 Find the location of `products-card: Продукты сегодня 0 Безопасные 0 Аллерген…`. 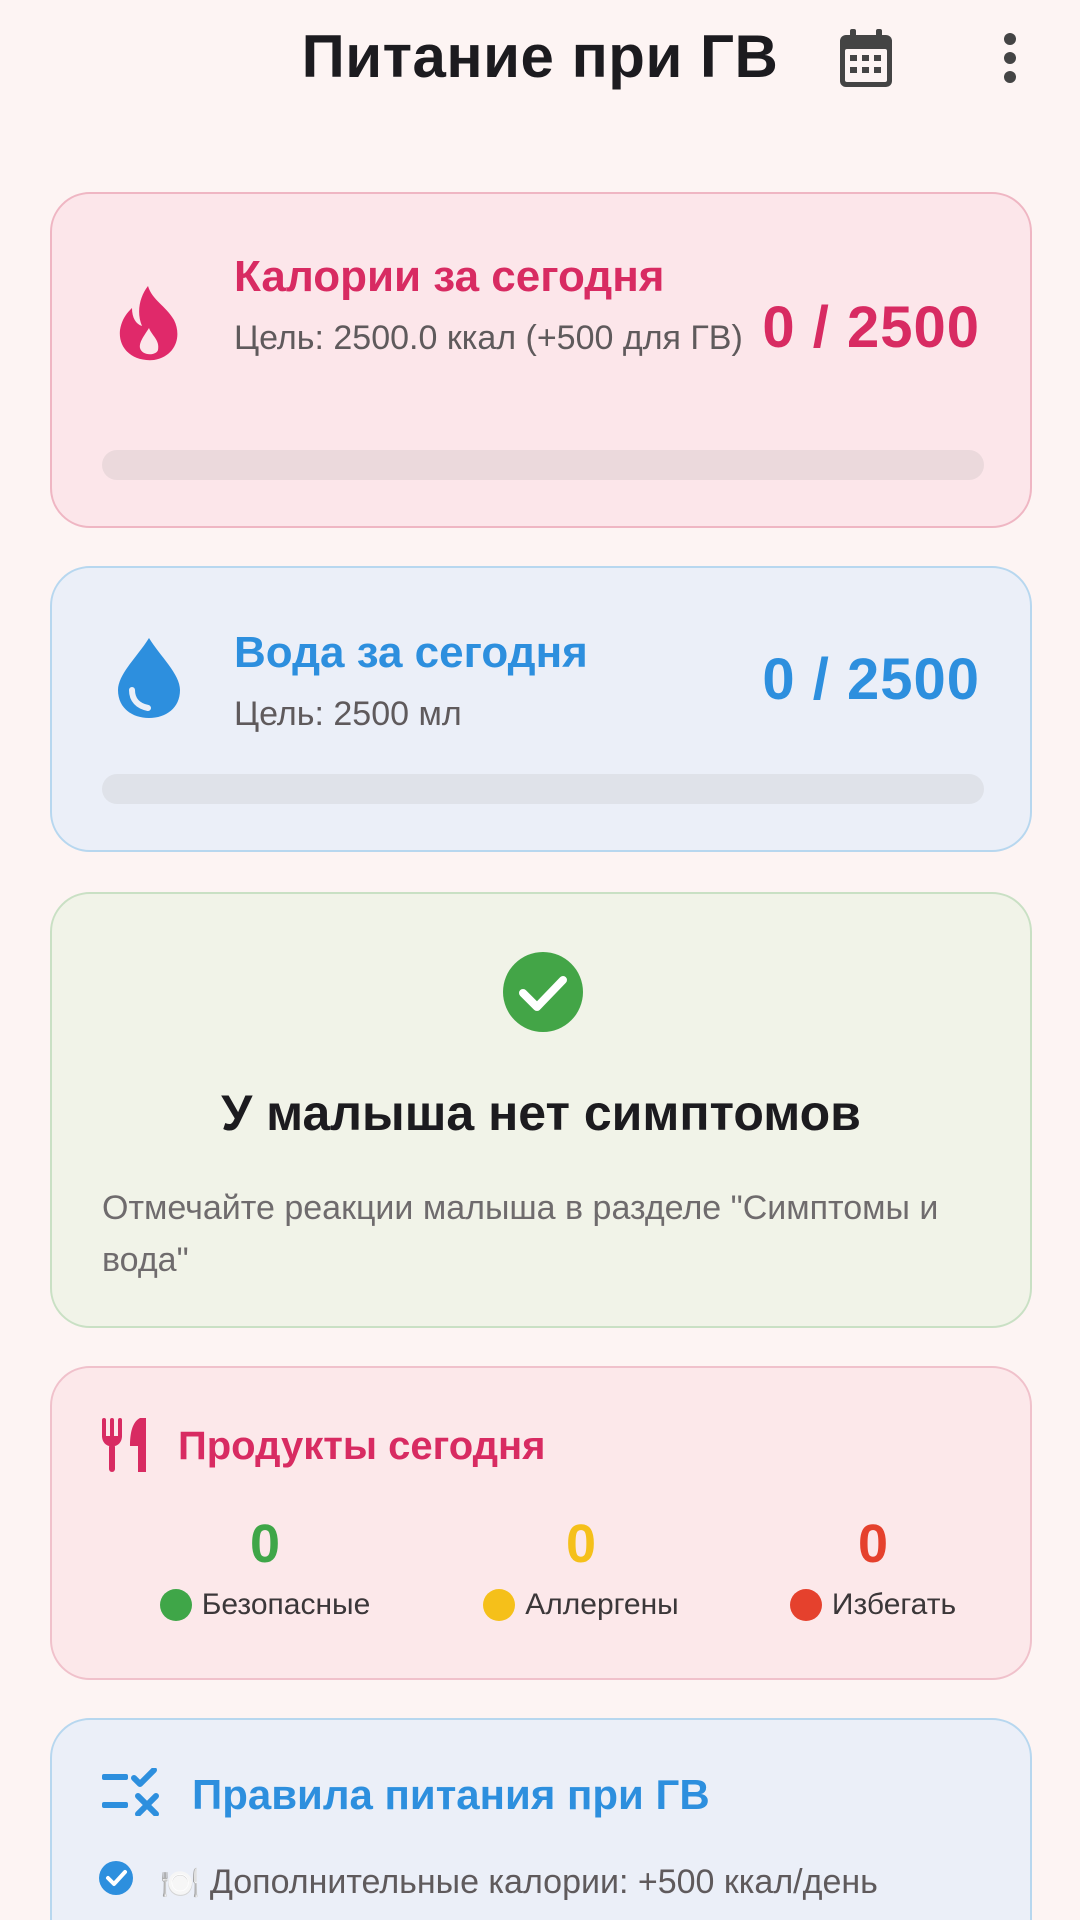

products-card: Продукты сегодня 0 Безопасные 0 Аллерген… is located at coordinates (541, 1523).